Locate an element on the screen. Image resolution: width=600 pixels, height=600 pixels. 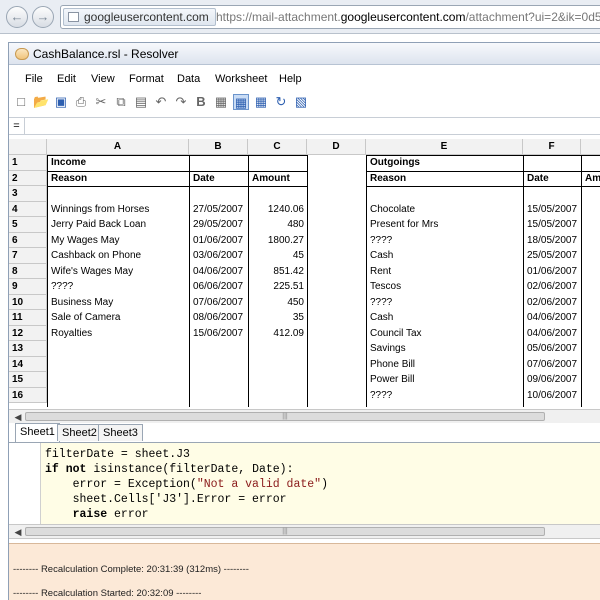
outgoing-date-cell: 01/06/2007 is located at coordinates (552, 272).